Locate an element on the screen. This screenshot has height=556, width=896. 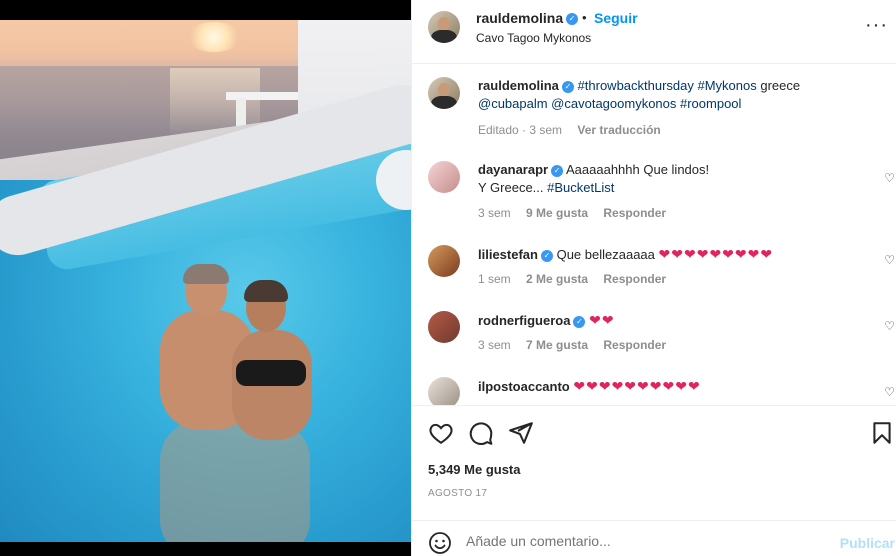
caption-mentions: @cubapalm @cavotagoomykonos #roompool is located at coordinates (609, 103).